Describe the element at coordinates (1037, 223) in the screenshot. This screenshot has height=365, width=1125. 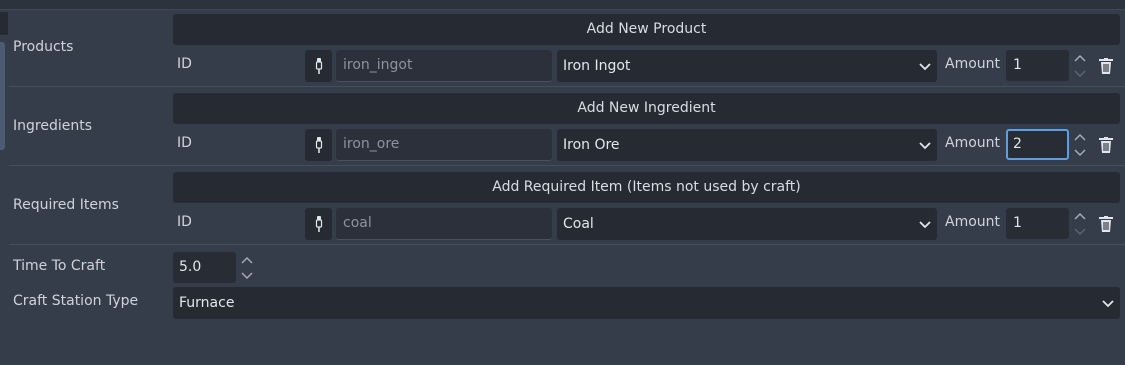
I see `required-amount-field: 1` at that location.